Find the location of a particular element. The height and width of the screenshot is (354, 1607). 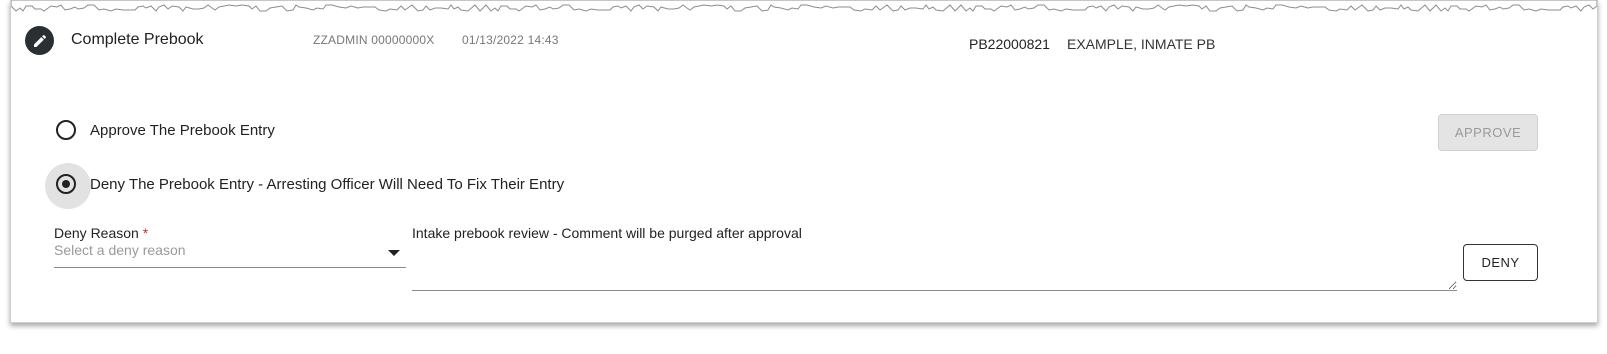

approve-option-label: Approve The Prebook Entry is located at coordinates (182, 130).